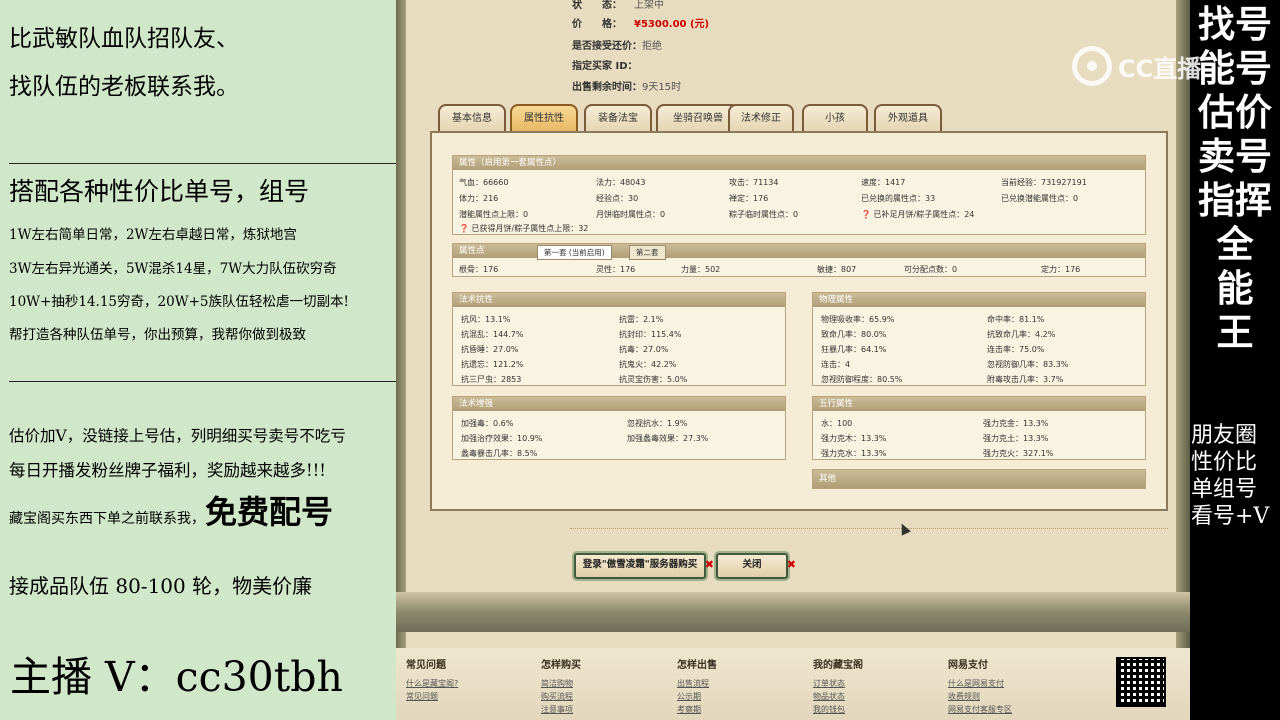 The image size is (1280, 720). I want to click on footer-link: 常见问题, so click(432, 696).